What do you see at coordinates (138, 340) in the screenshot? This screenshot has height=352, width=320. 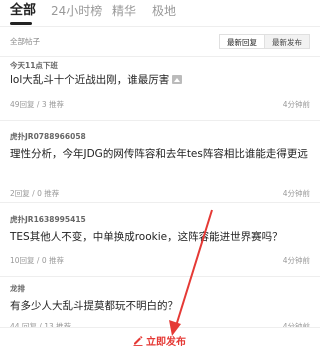 I see `pencil-icon` at bounding box center [138, 340].